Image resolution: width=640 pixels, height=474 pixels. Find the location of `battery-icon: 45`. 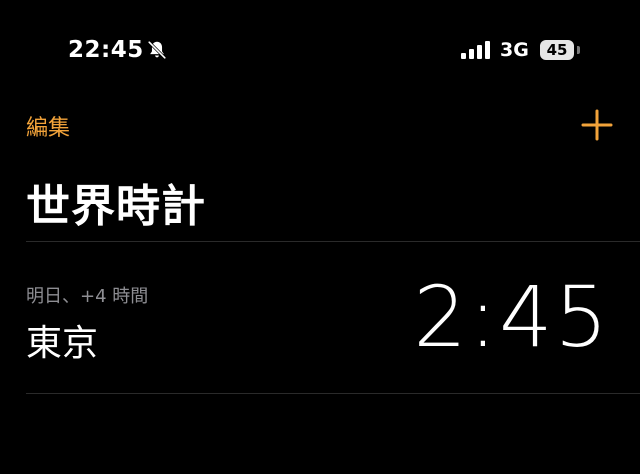

battery-icon: 45 is located at coordinates (557, 50).